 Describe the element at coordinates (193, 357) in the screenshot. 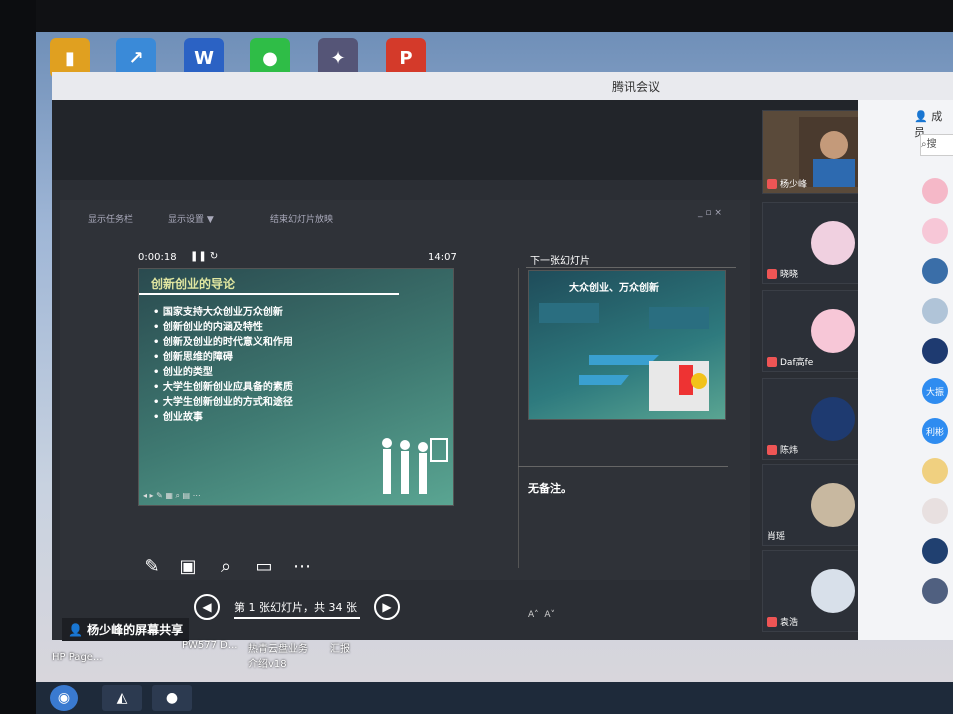

I see `slide-bullet: • 创新思维的障碍` at that location.